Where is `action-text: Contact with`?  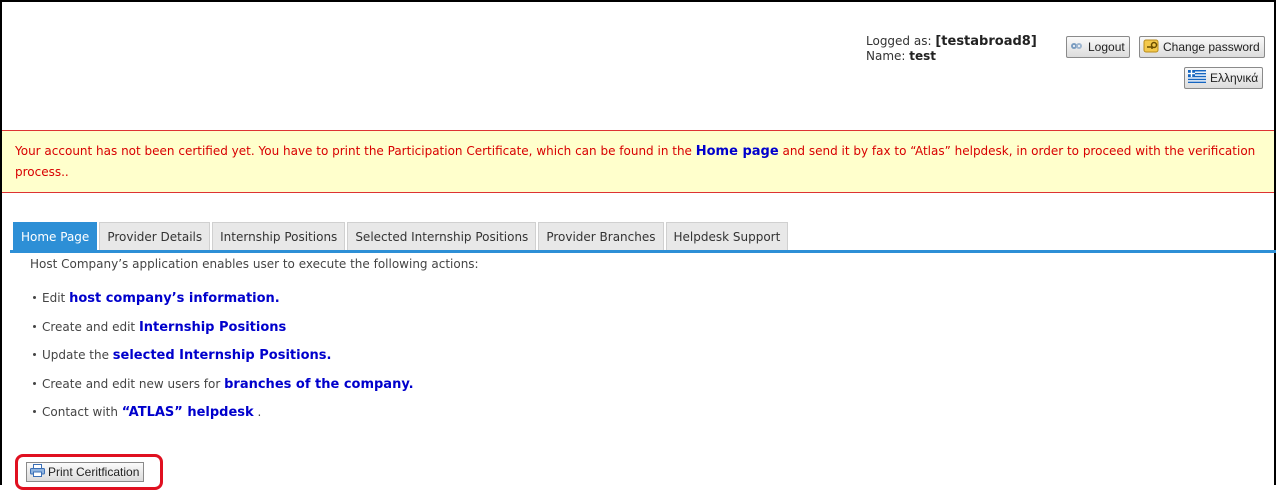
action-text: Contact with is located at coordinates (82, 412).